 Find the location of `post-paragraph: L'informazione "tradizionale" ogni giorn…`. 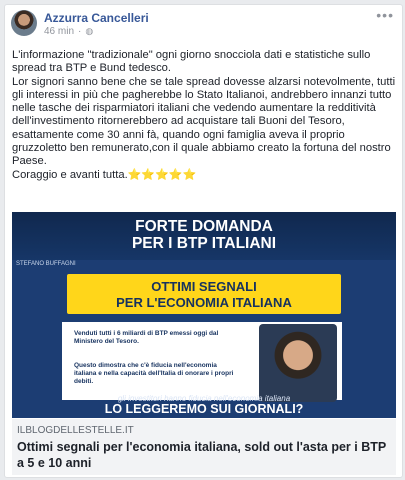

post-paragraph: L'informazione "tradizionale" ogni giorn… is located at coordinates (191, 62).